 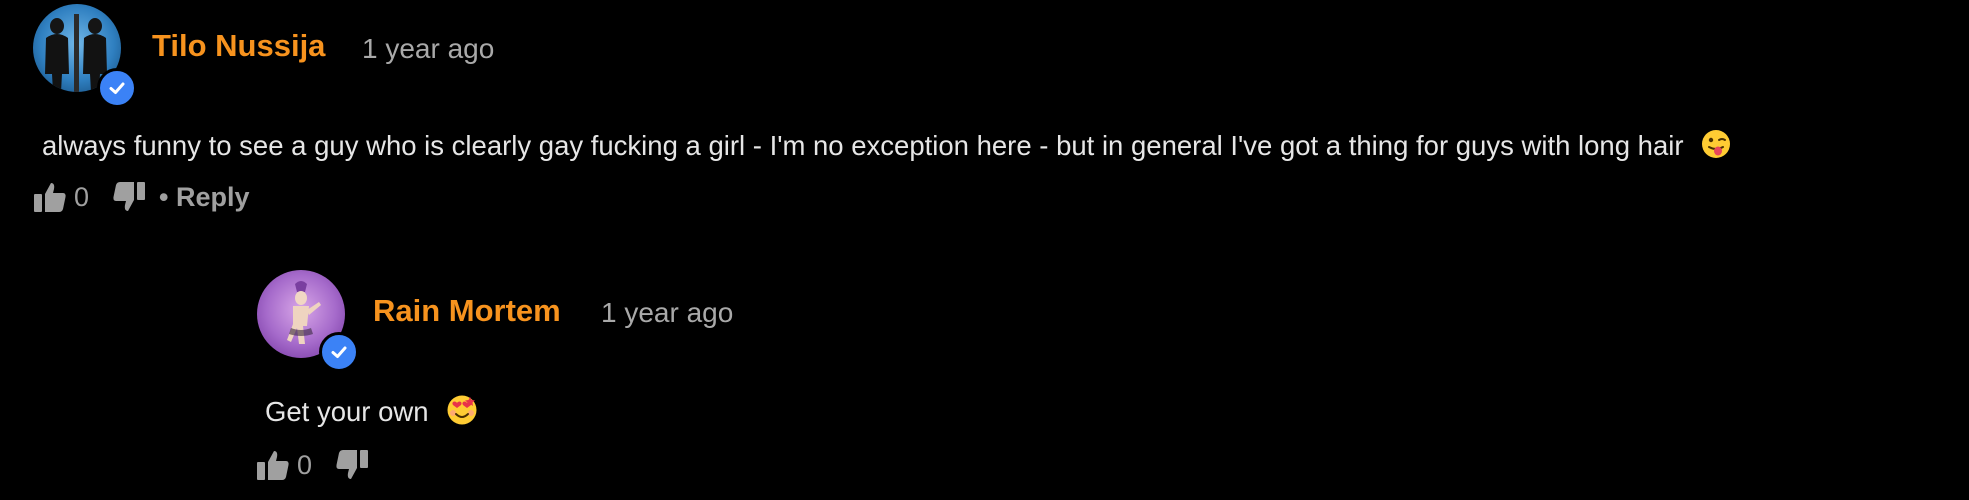 What do you see at coordinates (238, 46) in the screenshot?
I see `comment-author: Tilo Nussija` at bounding box center [238, 46].